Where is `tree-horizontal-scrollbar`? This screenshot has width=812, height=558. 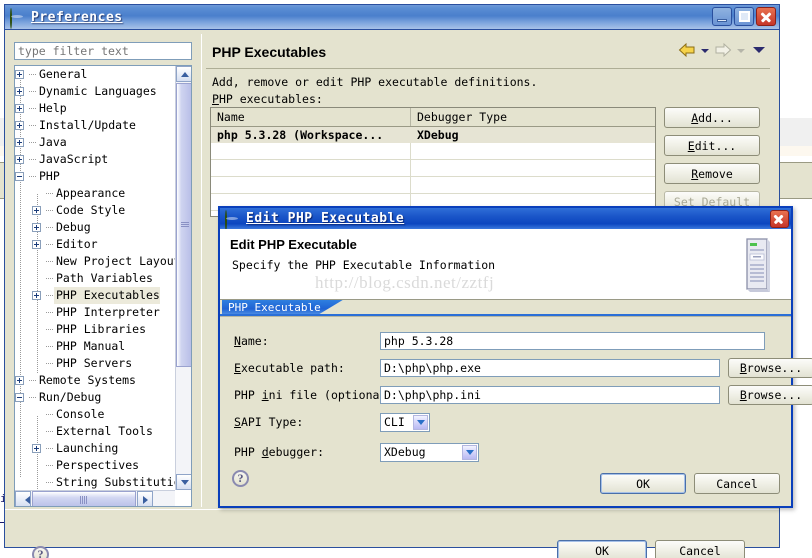 tree-horizontal-scrollbar is located at coordinates (95, 498).